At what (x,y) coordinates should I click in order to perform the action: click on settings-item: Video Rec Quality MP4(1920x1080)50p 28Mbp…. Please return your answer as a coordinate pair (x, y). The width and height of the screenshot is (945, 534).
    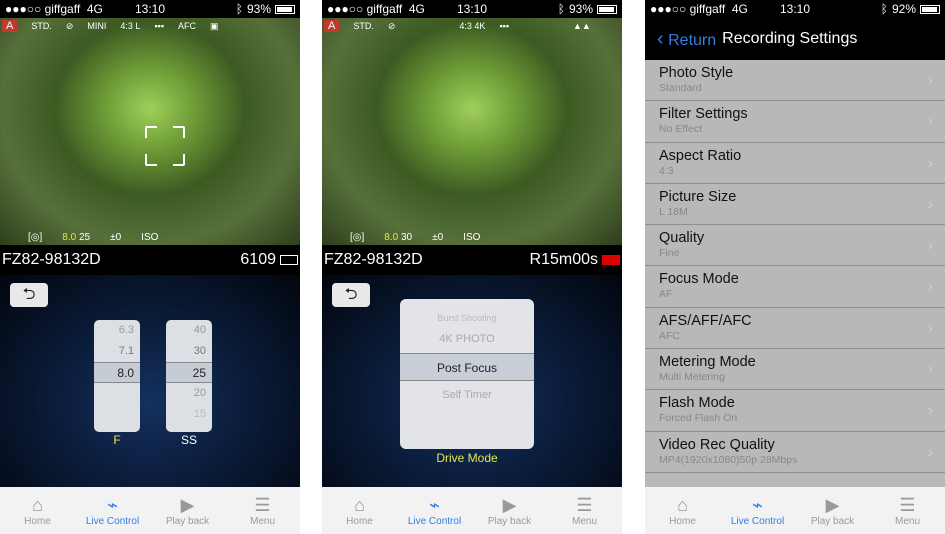
    Looking at the image, I should click on (795, 452).